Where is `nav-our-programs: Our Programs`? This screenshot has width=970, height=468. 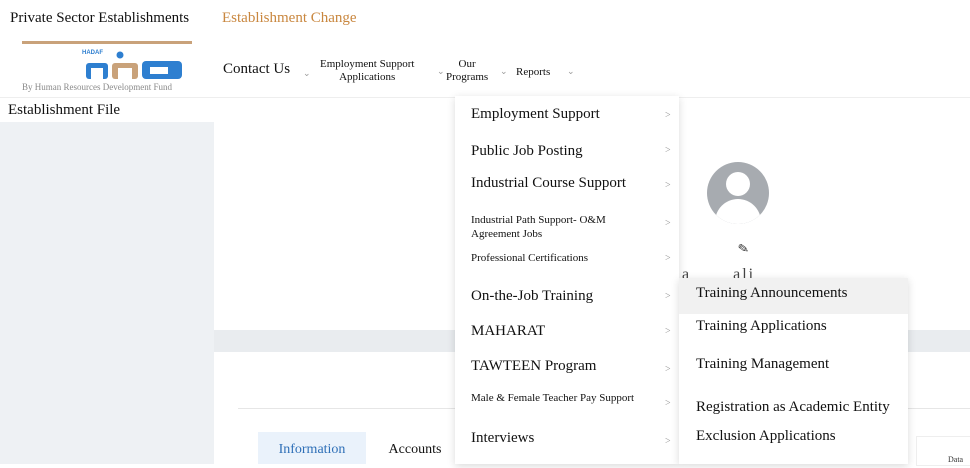
nav-our-programs: Our Programs is located at coordinates (467, 71).